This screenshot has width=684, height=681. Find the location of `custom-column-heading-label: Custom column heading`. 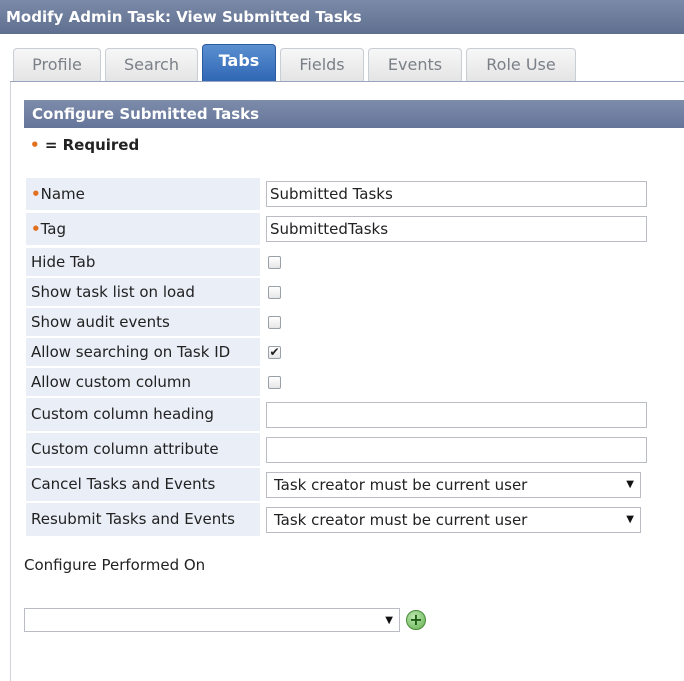

custom-column-heading-label: Custom column heading is located at coordinates (143, 414).